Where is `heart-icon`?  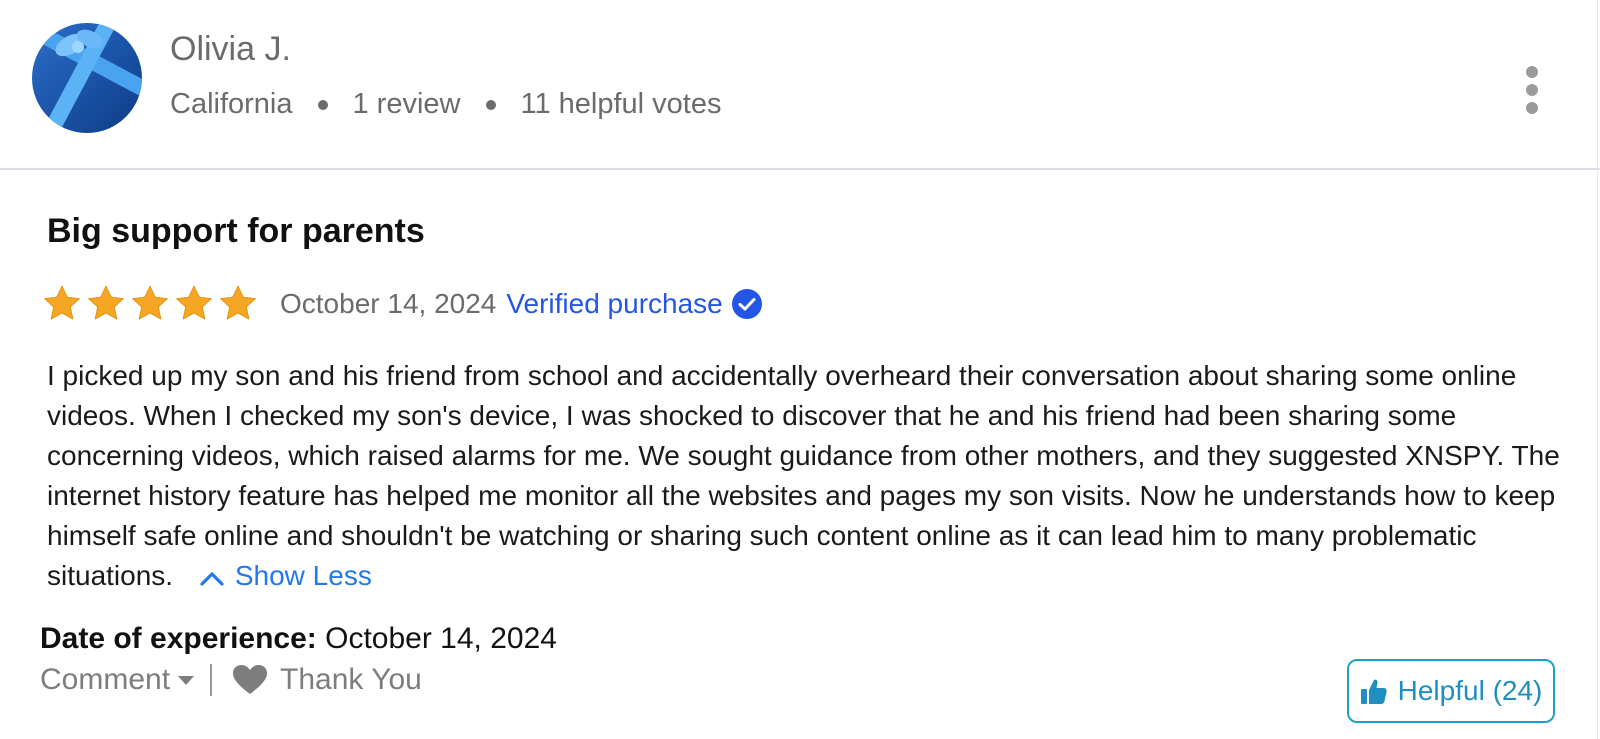 heart-icon is located at coordinates (250, 679).